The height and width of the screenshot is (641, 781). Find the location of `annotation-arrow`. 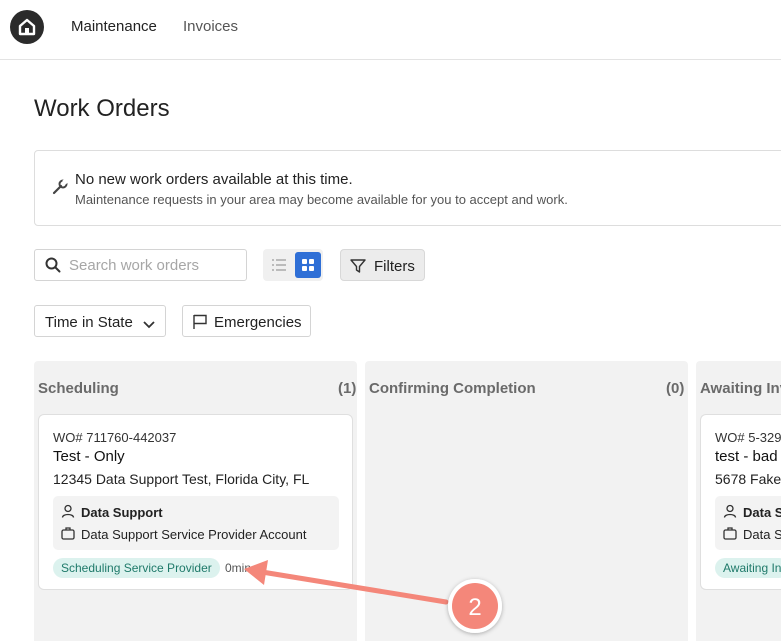

annotation-arrow is located at coordinates (346, 582).